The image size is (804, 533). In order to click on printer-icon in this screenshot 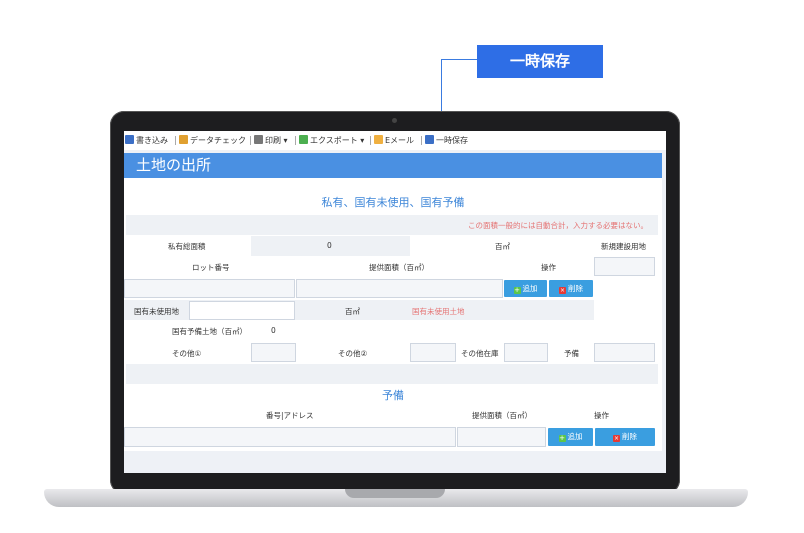, I will do `click(258, 139)`.